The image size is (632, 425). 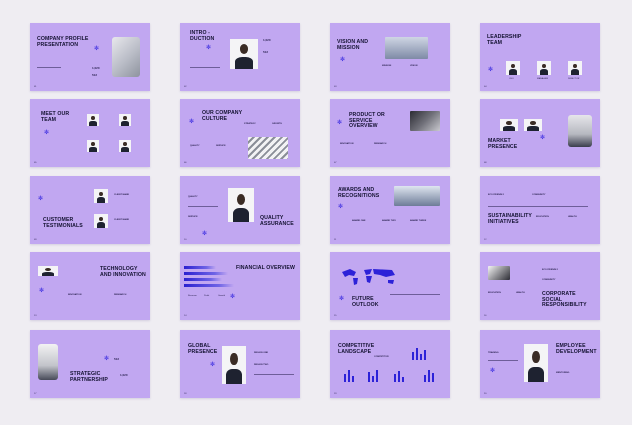 What do you see at coordinates (365, 302) in the screenshot?
I see `slide-title: FUTURE OUTLOOK` at bounding box center [365, 302].